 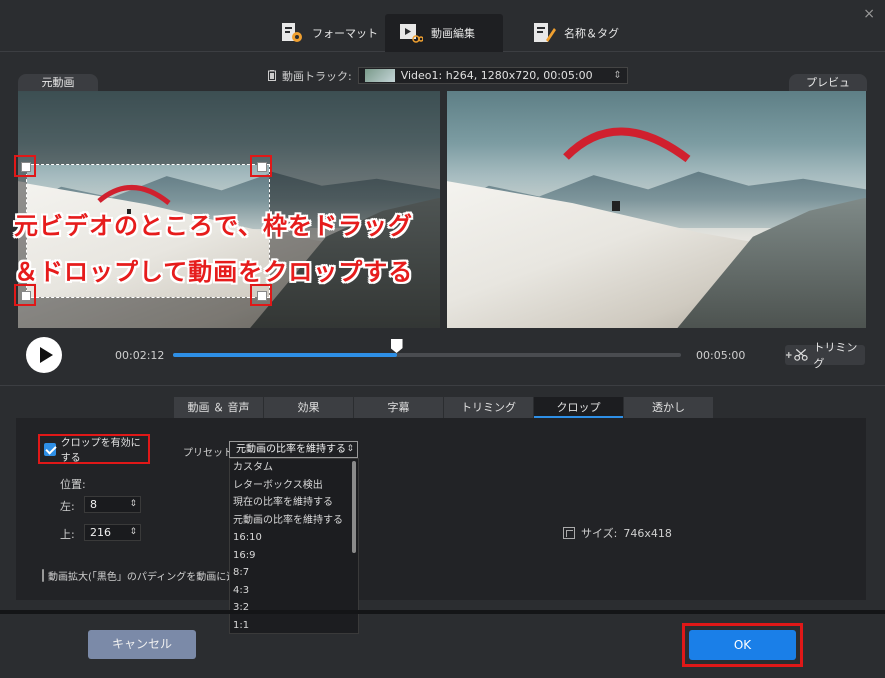 I want to click on video-track-label: 動画トラック:, so click(x=317, y=76).